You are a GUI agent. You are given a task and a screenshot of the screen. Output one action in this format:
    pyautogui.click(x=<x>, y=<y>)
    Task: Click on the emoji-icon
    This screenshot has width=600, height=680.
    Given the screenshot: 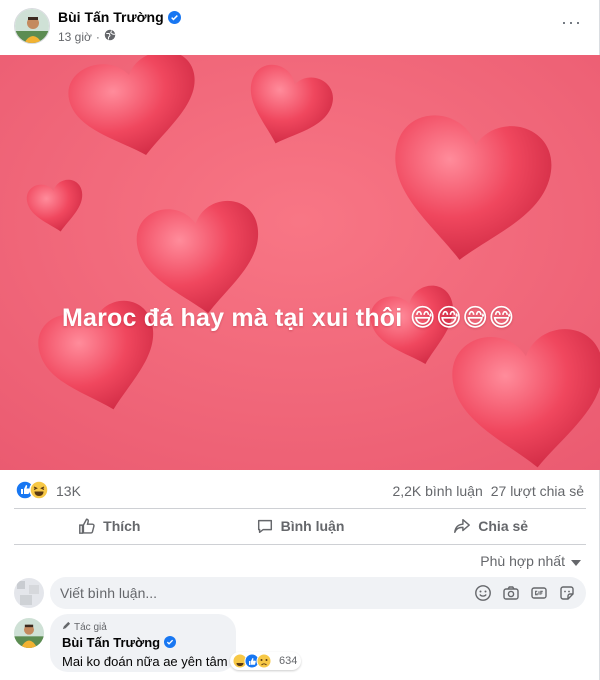 What is the action you would take?
    pyautogui.click(x=483, y=593)
    